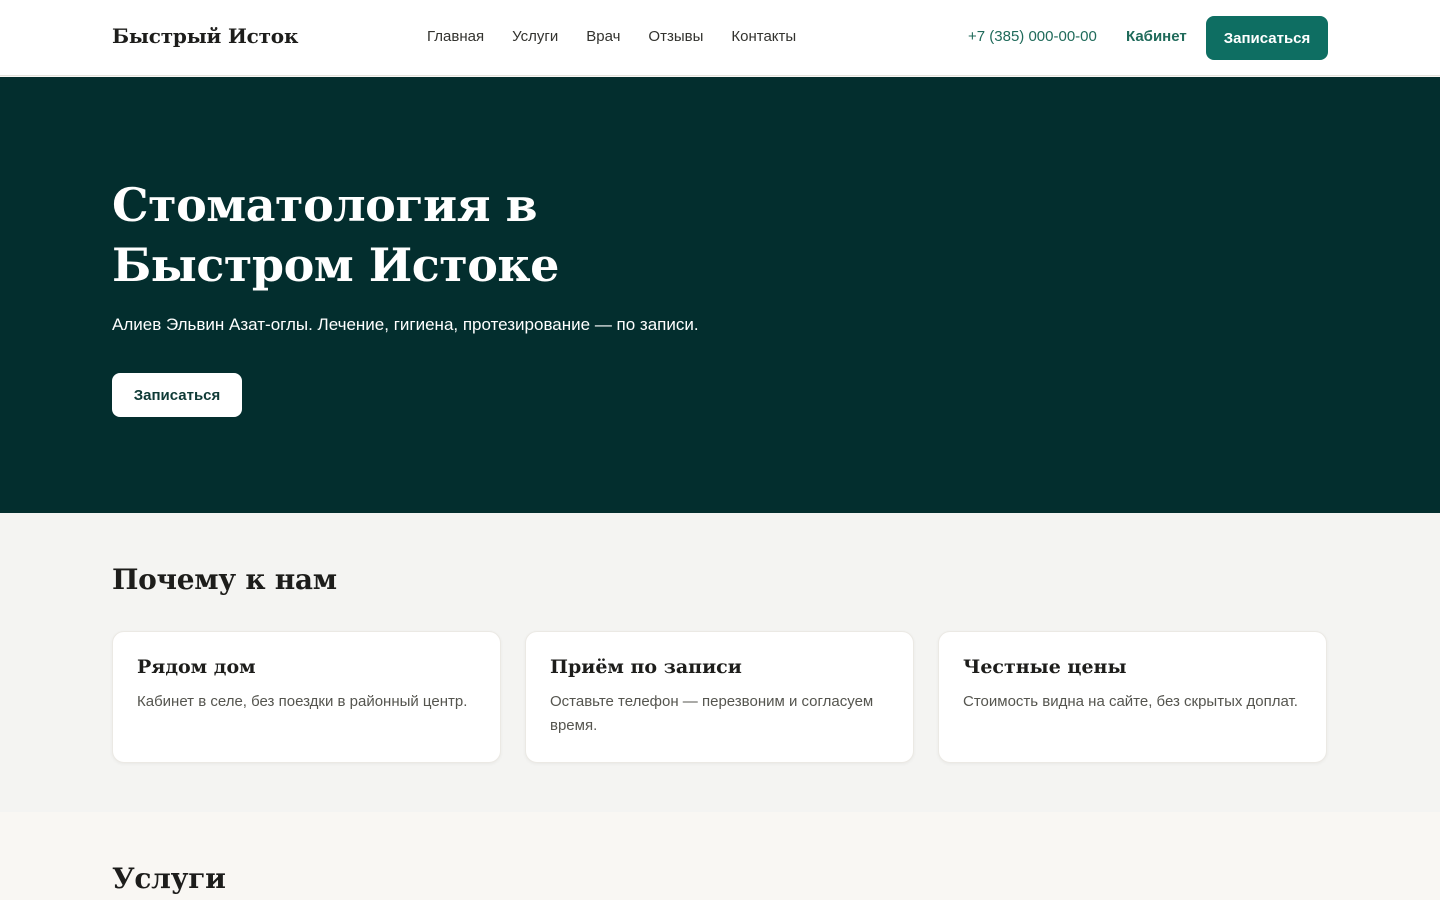 The width and height of the screenshot is (1440, 900). I want to click on nav-link-home: Главная, so click(455, 36).